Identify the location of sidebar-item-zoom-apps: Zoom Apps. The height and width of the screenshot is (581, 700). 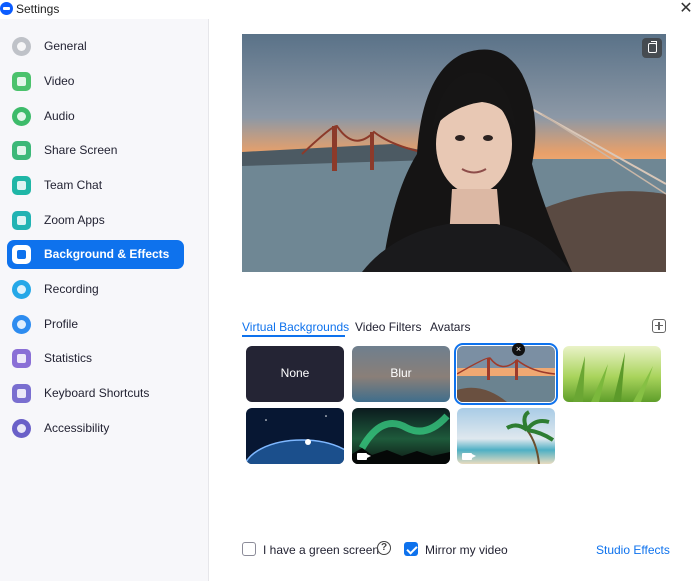
(95, 220).